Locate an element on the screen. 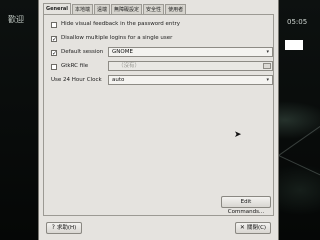 The image size is (320, 240). default-session-combo: GNOME ▾ is located at coordinates (190, 52).